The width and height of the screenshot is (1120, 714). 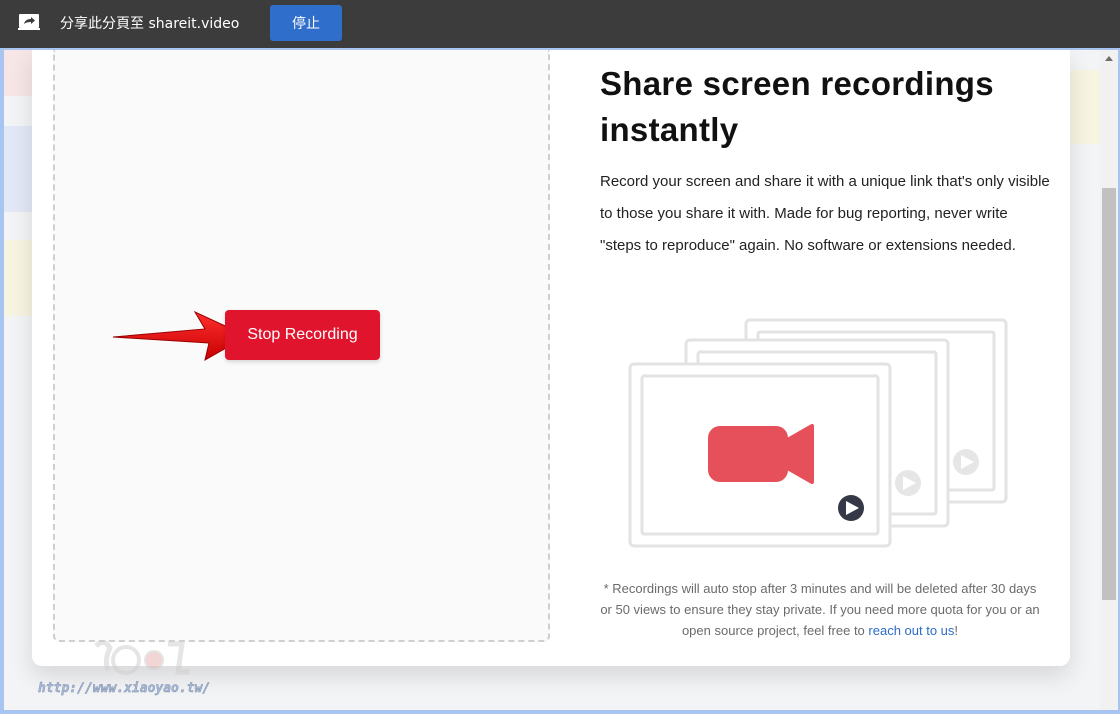 What do you see at coordinates (1109, 58) in the screenshot?
I see `scroll-up-icon` at bounding box center [1109, 58].